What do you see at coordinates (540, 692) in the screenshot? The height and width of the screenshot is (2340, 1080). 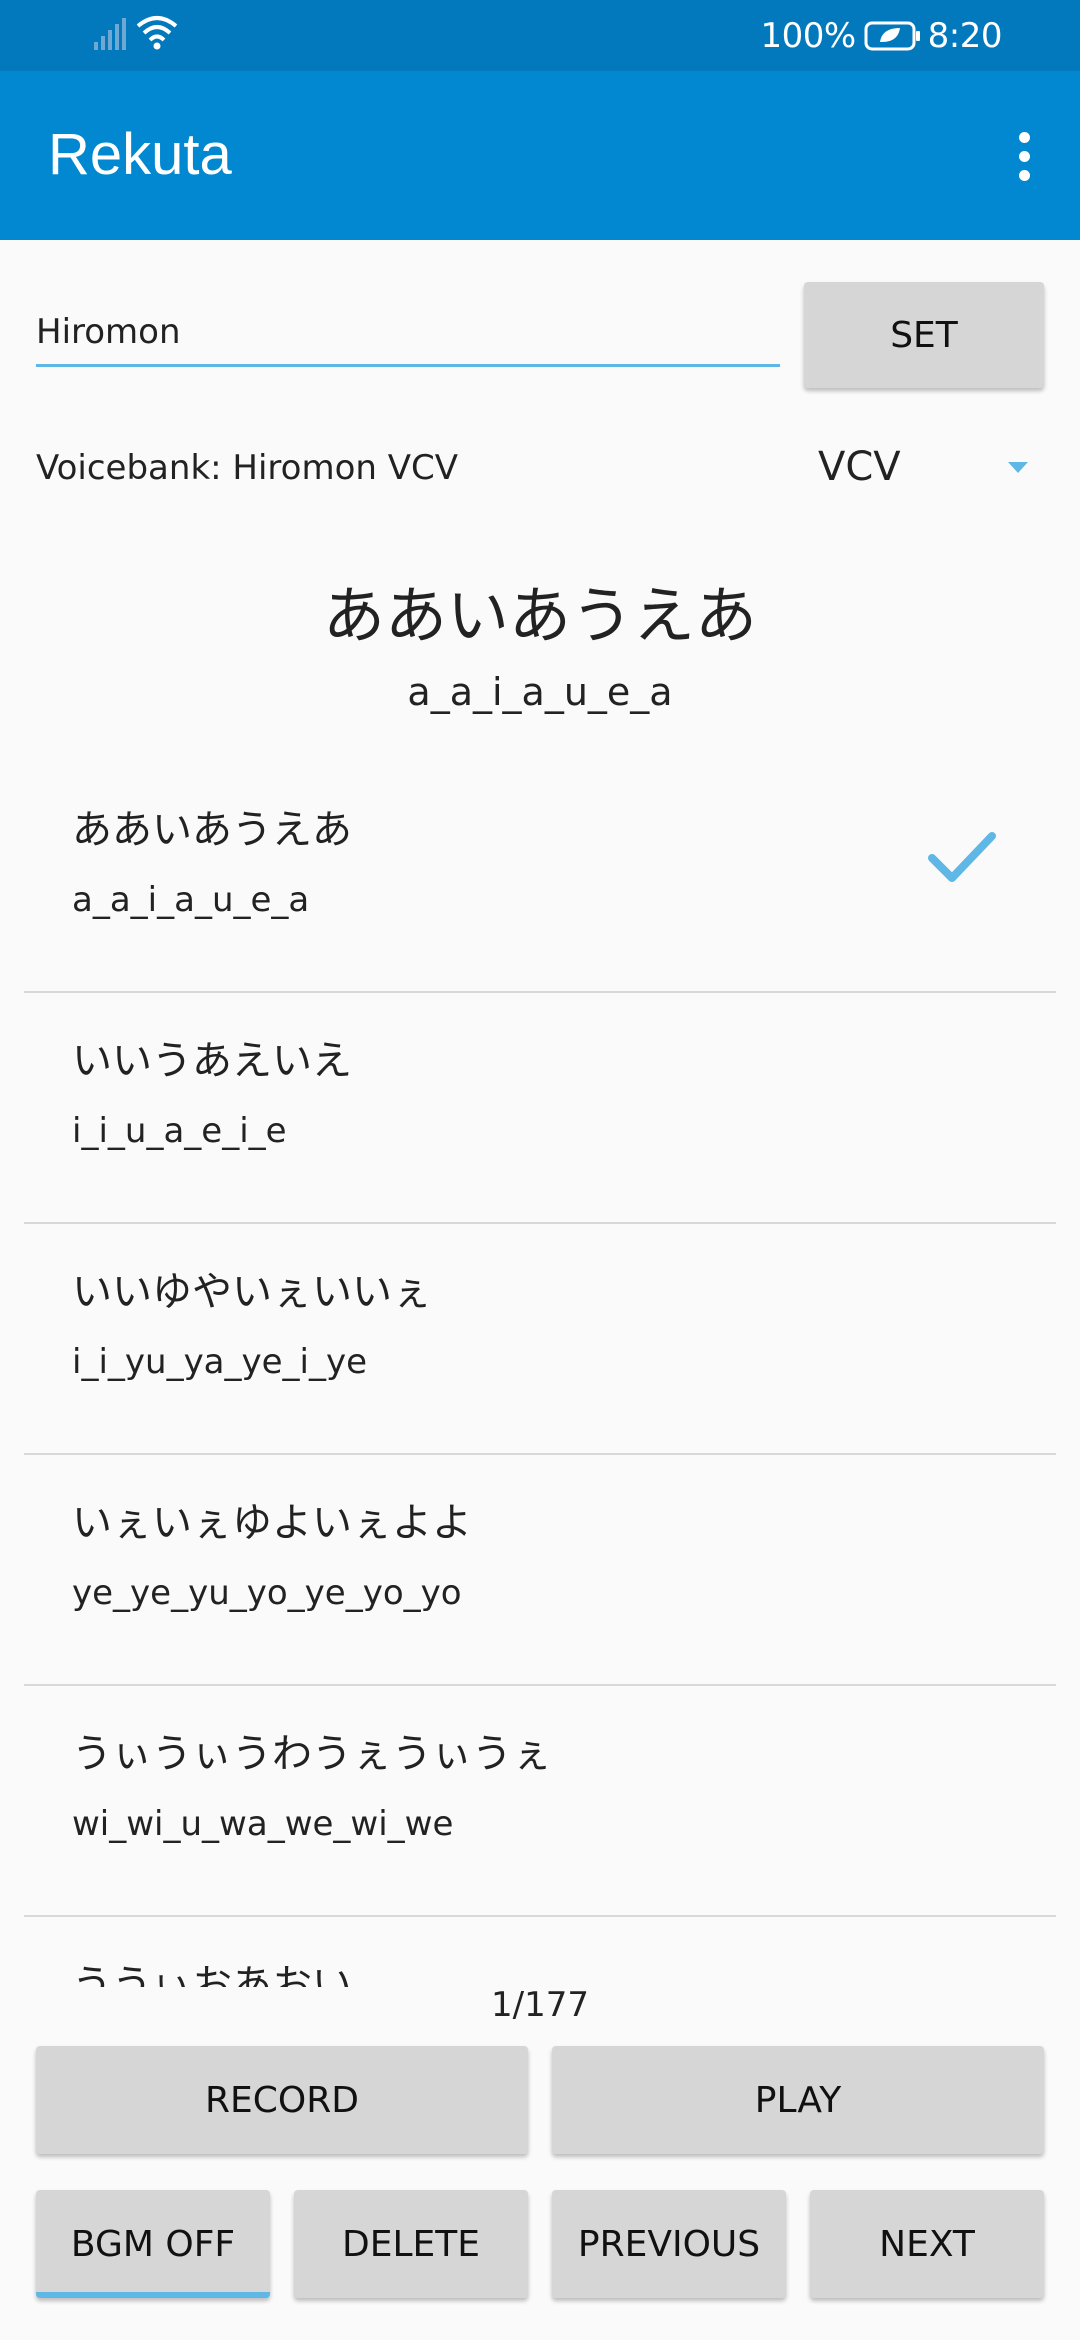 I see `current-line-romaji: a_a_i_a_u_e_a` at bounding box center [540, 692].